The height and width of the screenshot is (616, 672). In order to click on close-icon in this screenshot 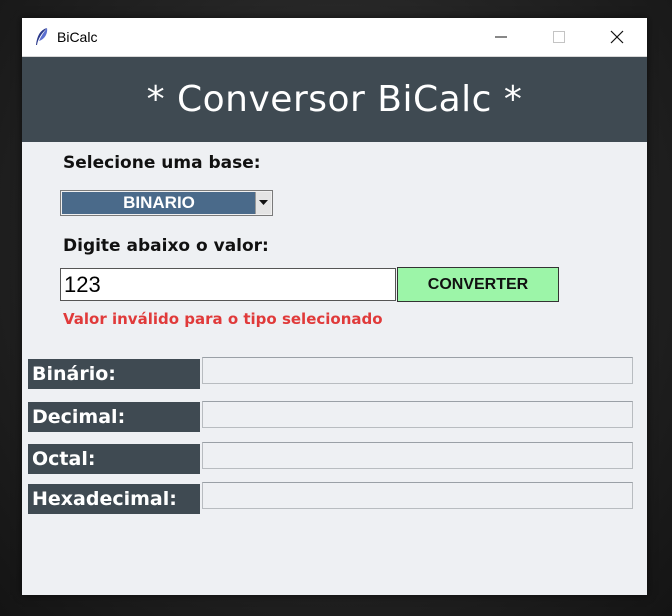, I will do `click(617, 37)`.